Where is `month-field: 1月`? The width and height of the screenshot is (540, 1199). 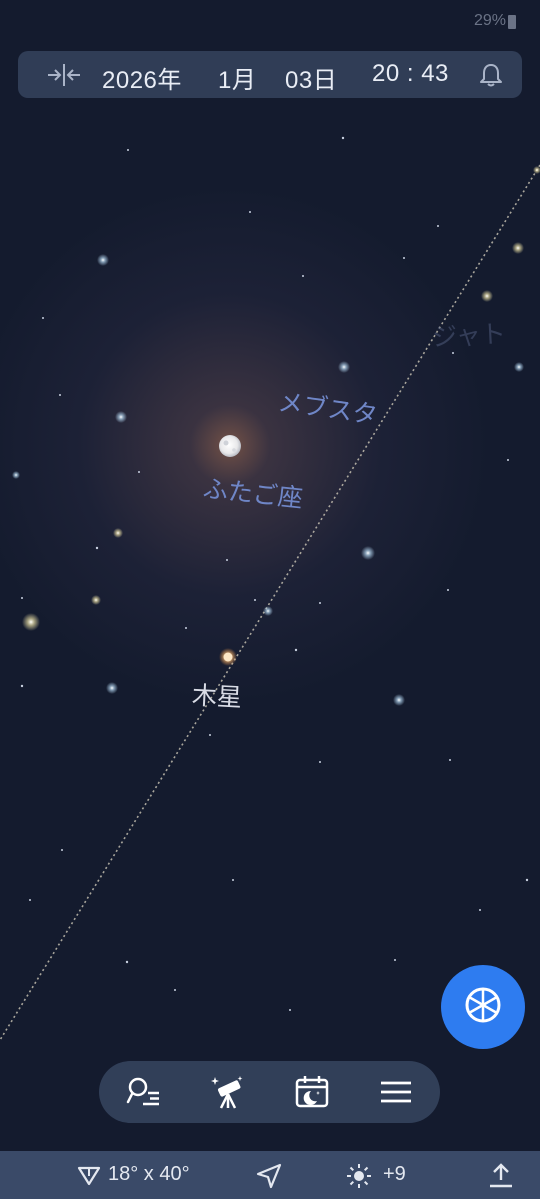 month-field: 1月 is located at coordinates (237, 77).